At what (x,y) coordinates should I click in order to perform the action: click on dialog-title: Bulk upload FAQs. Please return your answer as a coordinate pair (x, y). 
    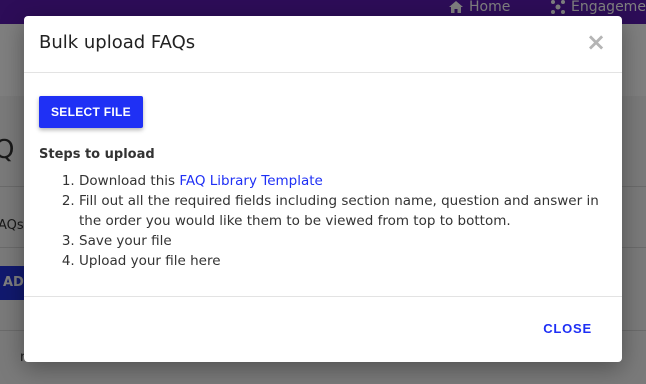
    Looking at the image, I should click on (117, 42).